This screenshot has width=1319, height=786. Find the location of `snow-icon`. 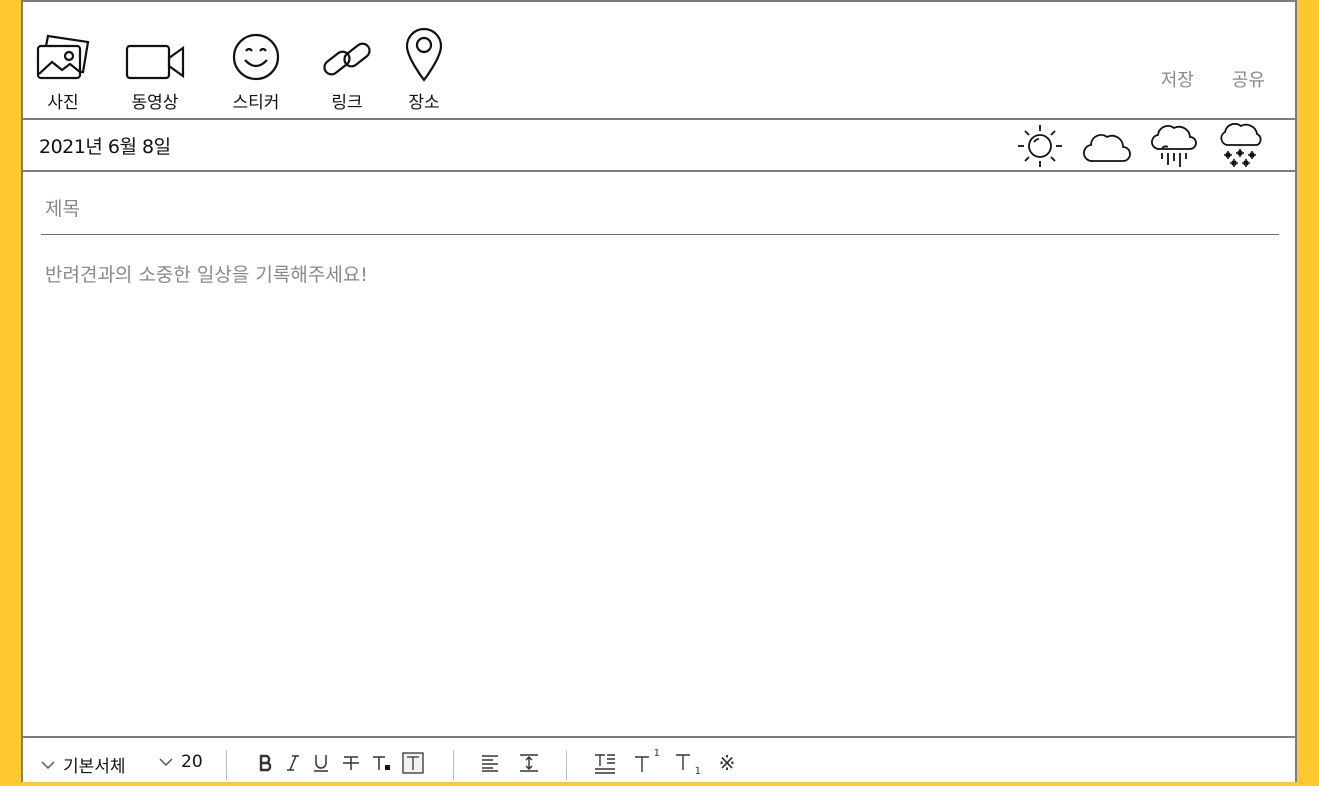

snow-icon is located at coordinates (1241, 146).